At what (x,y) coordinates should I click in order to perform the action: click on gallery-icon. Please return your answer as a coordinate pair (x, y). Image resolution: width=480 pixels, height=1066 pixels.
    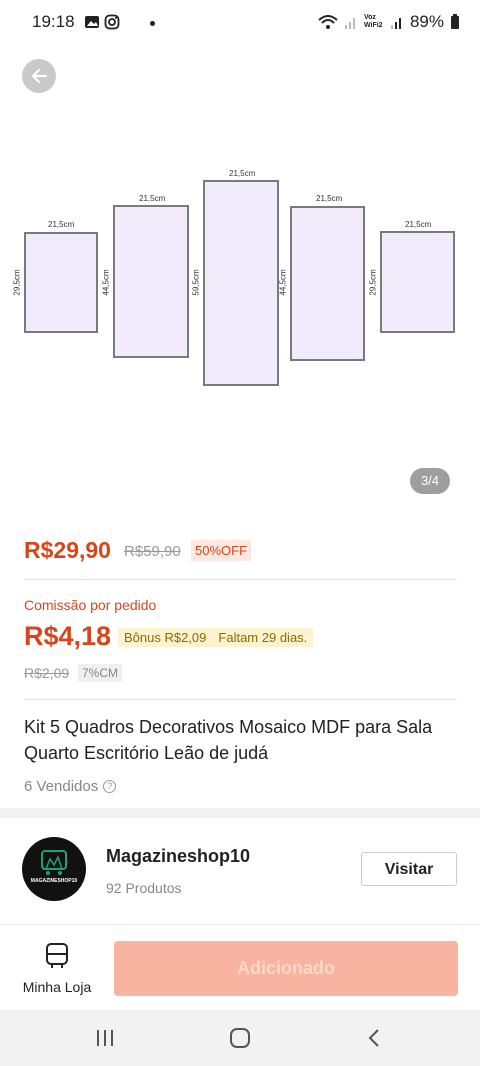
    Looking at the image, I should click on (92, 22).